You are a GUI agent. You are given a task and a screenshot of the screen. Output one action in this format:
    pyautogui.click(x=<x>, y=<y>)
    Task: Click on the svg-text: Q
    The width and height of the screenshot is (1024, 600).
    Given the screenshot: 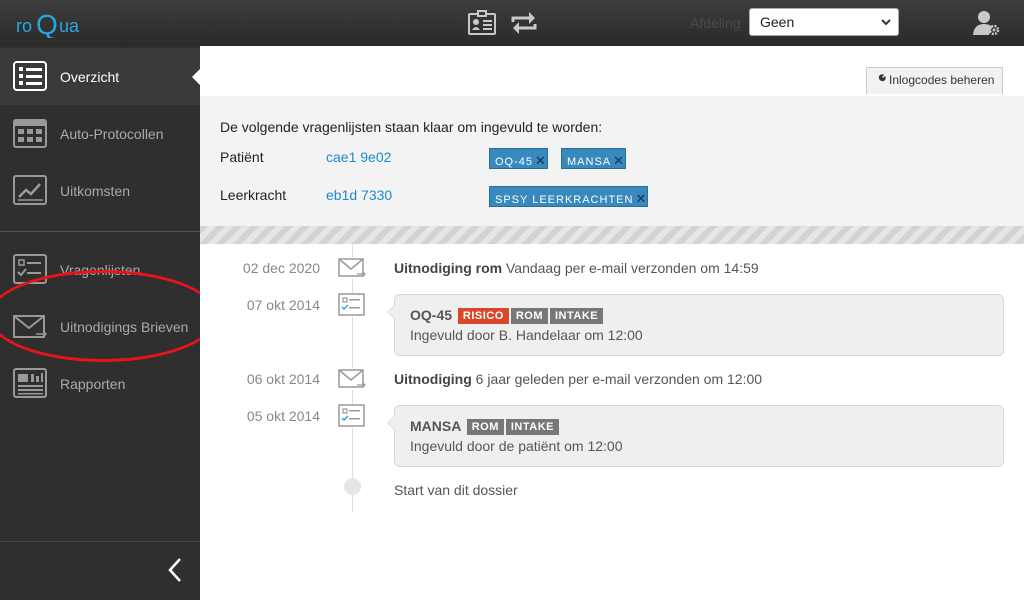 What is the action you would take?
    pyautogui.click(x=47, y=23)
    